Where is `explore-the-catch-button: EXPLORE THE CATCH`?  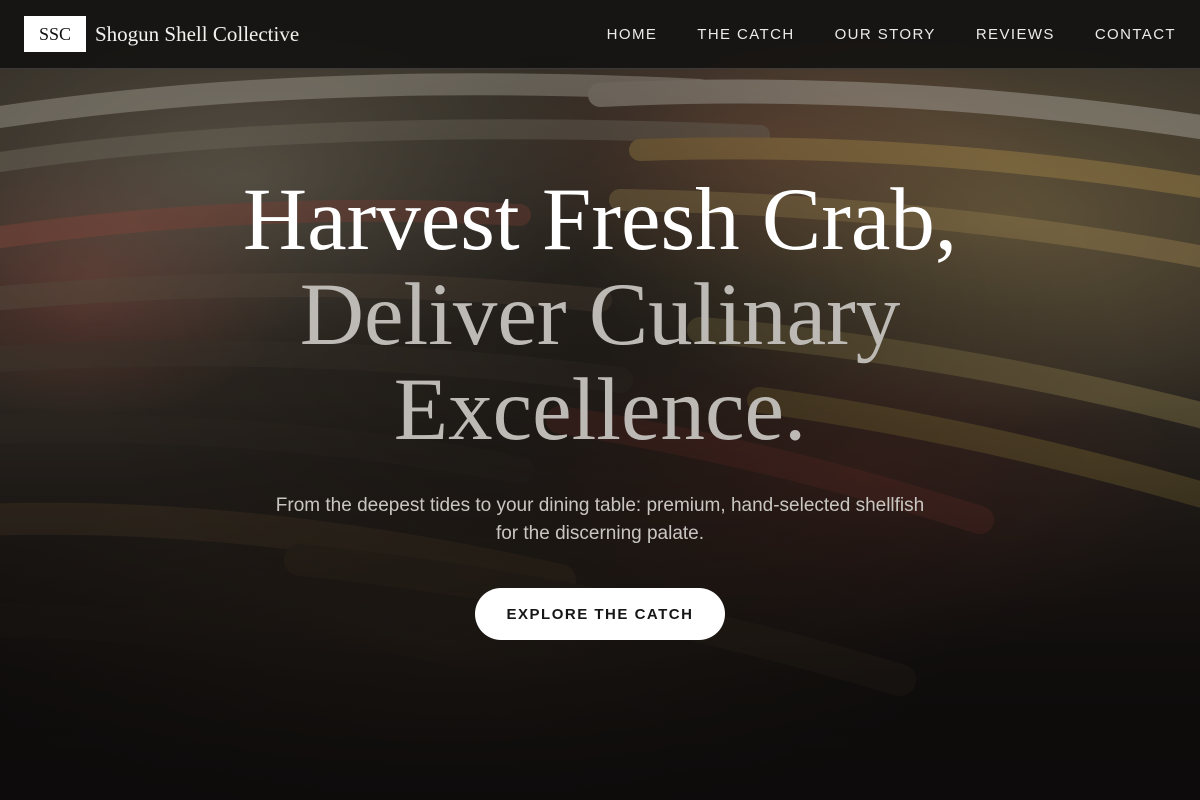 explore-the-catch-button: EXPLORE THE CATCH is located at coordinates (600, 614).